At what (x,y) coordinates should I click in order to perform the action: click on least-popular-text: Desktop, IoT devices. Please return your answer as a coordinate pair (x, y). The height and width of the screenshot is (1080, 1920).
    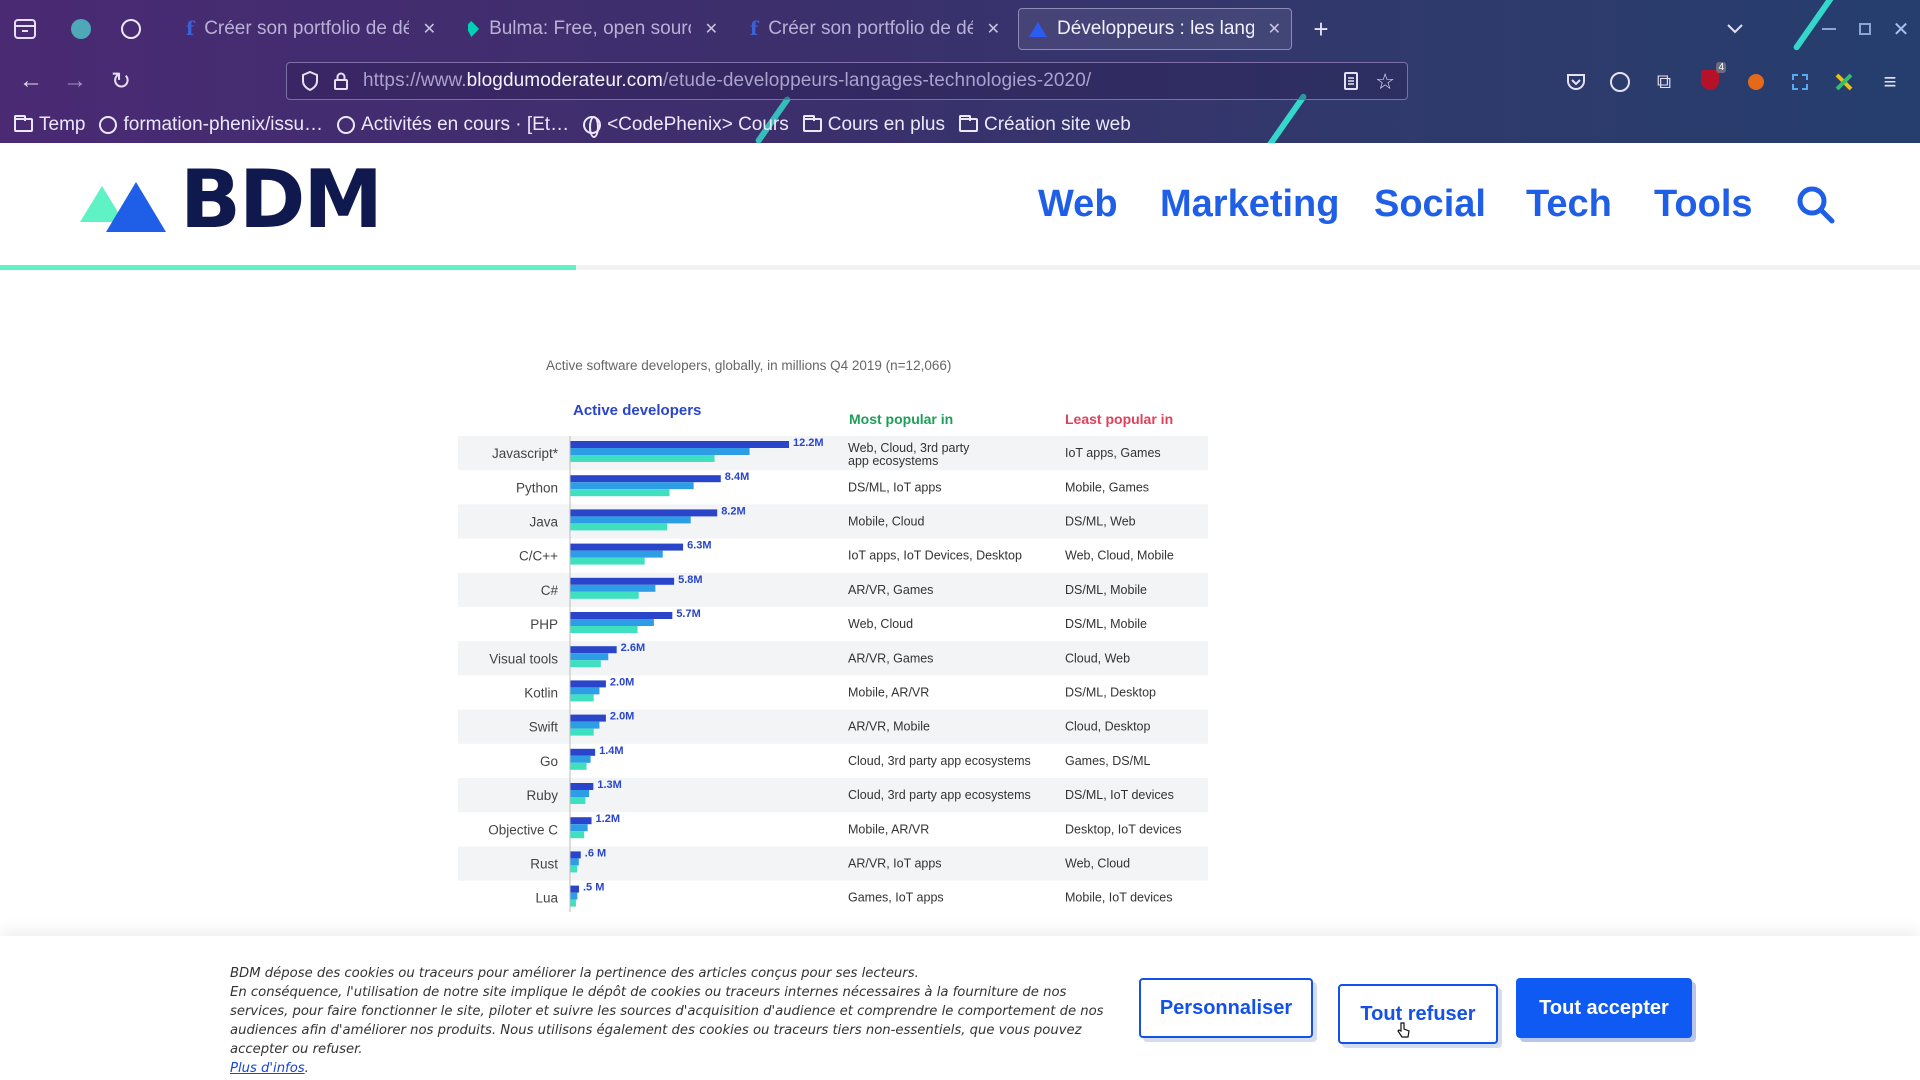
    Looking at the image, I should click on (1123, 829).